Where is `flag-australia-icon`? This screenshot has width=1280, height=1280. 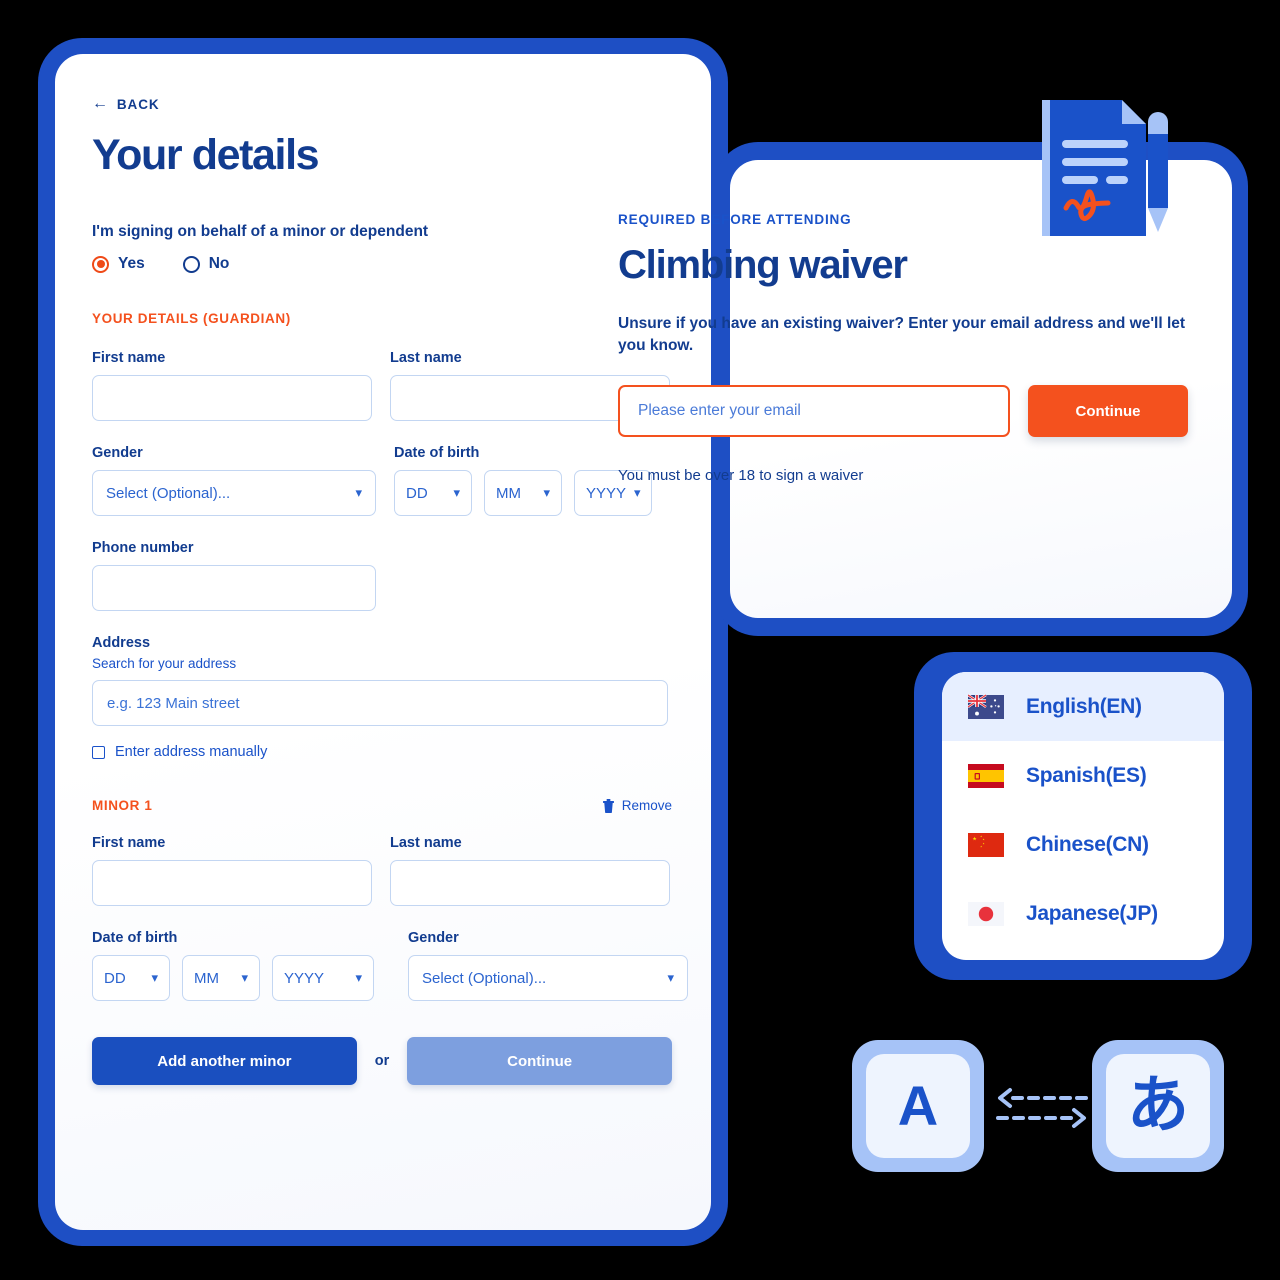
flag-australia-icon is located at coordinates (986, 706).